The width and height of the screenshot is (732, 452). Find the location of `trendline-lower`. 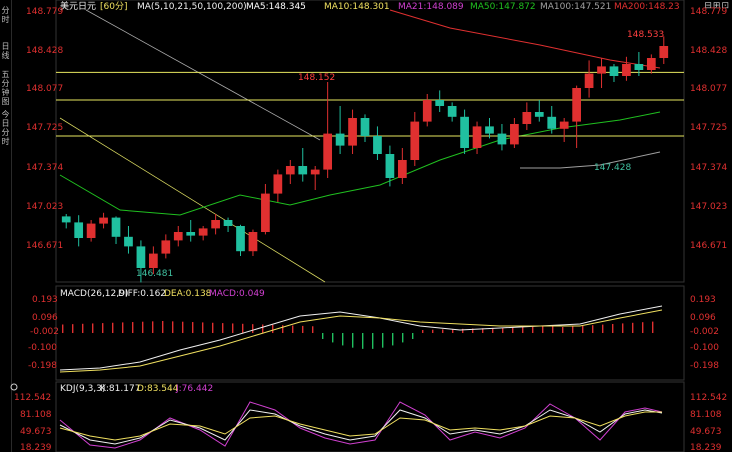

trendline-lower is located at coordinates (192, 200).